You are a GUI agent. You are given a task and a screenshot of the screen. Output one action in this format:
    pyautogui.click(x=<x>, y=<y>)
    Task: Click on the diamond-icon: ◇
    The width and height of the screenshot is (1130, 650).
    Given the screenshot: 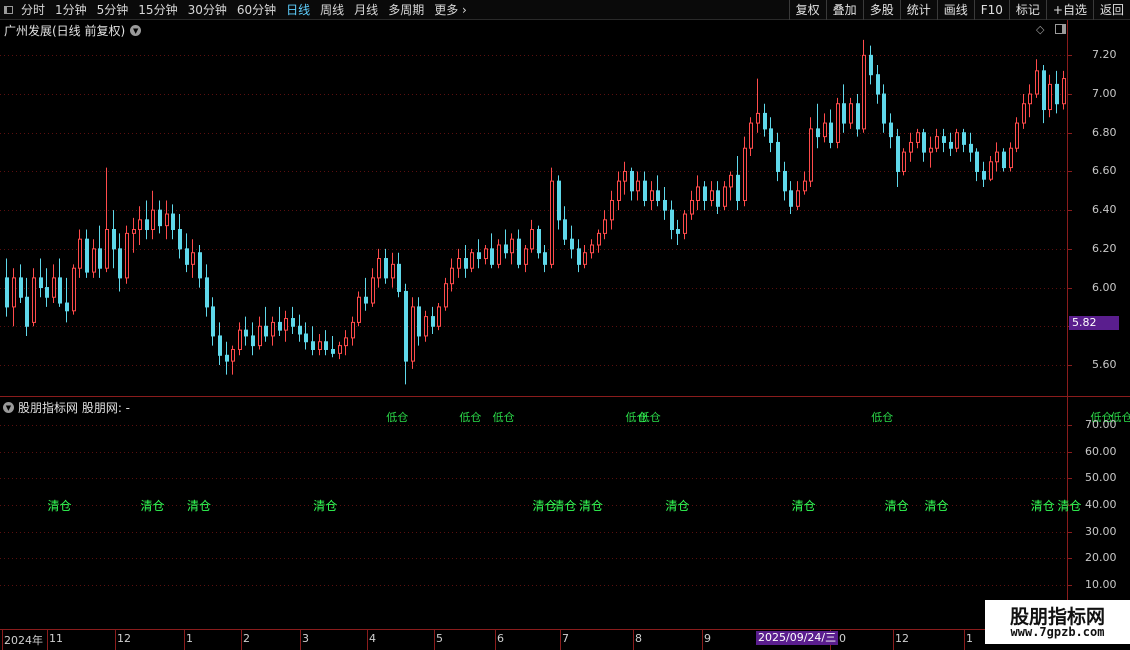 What is the action you would take?
    pyautogui.click(x=1040, y=29)
    